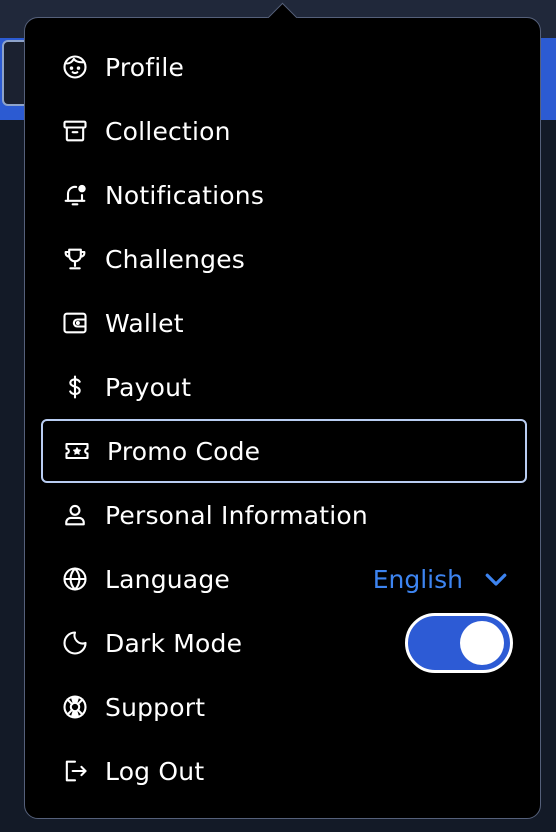 The width and height of the screenshot is (556, 832). What do you see at coordinates (75, 195) in the screenshot?
I see `bell-icon` at bounding box center [75, 195].